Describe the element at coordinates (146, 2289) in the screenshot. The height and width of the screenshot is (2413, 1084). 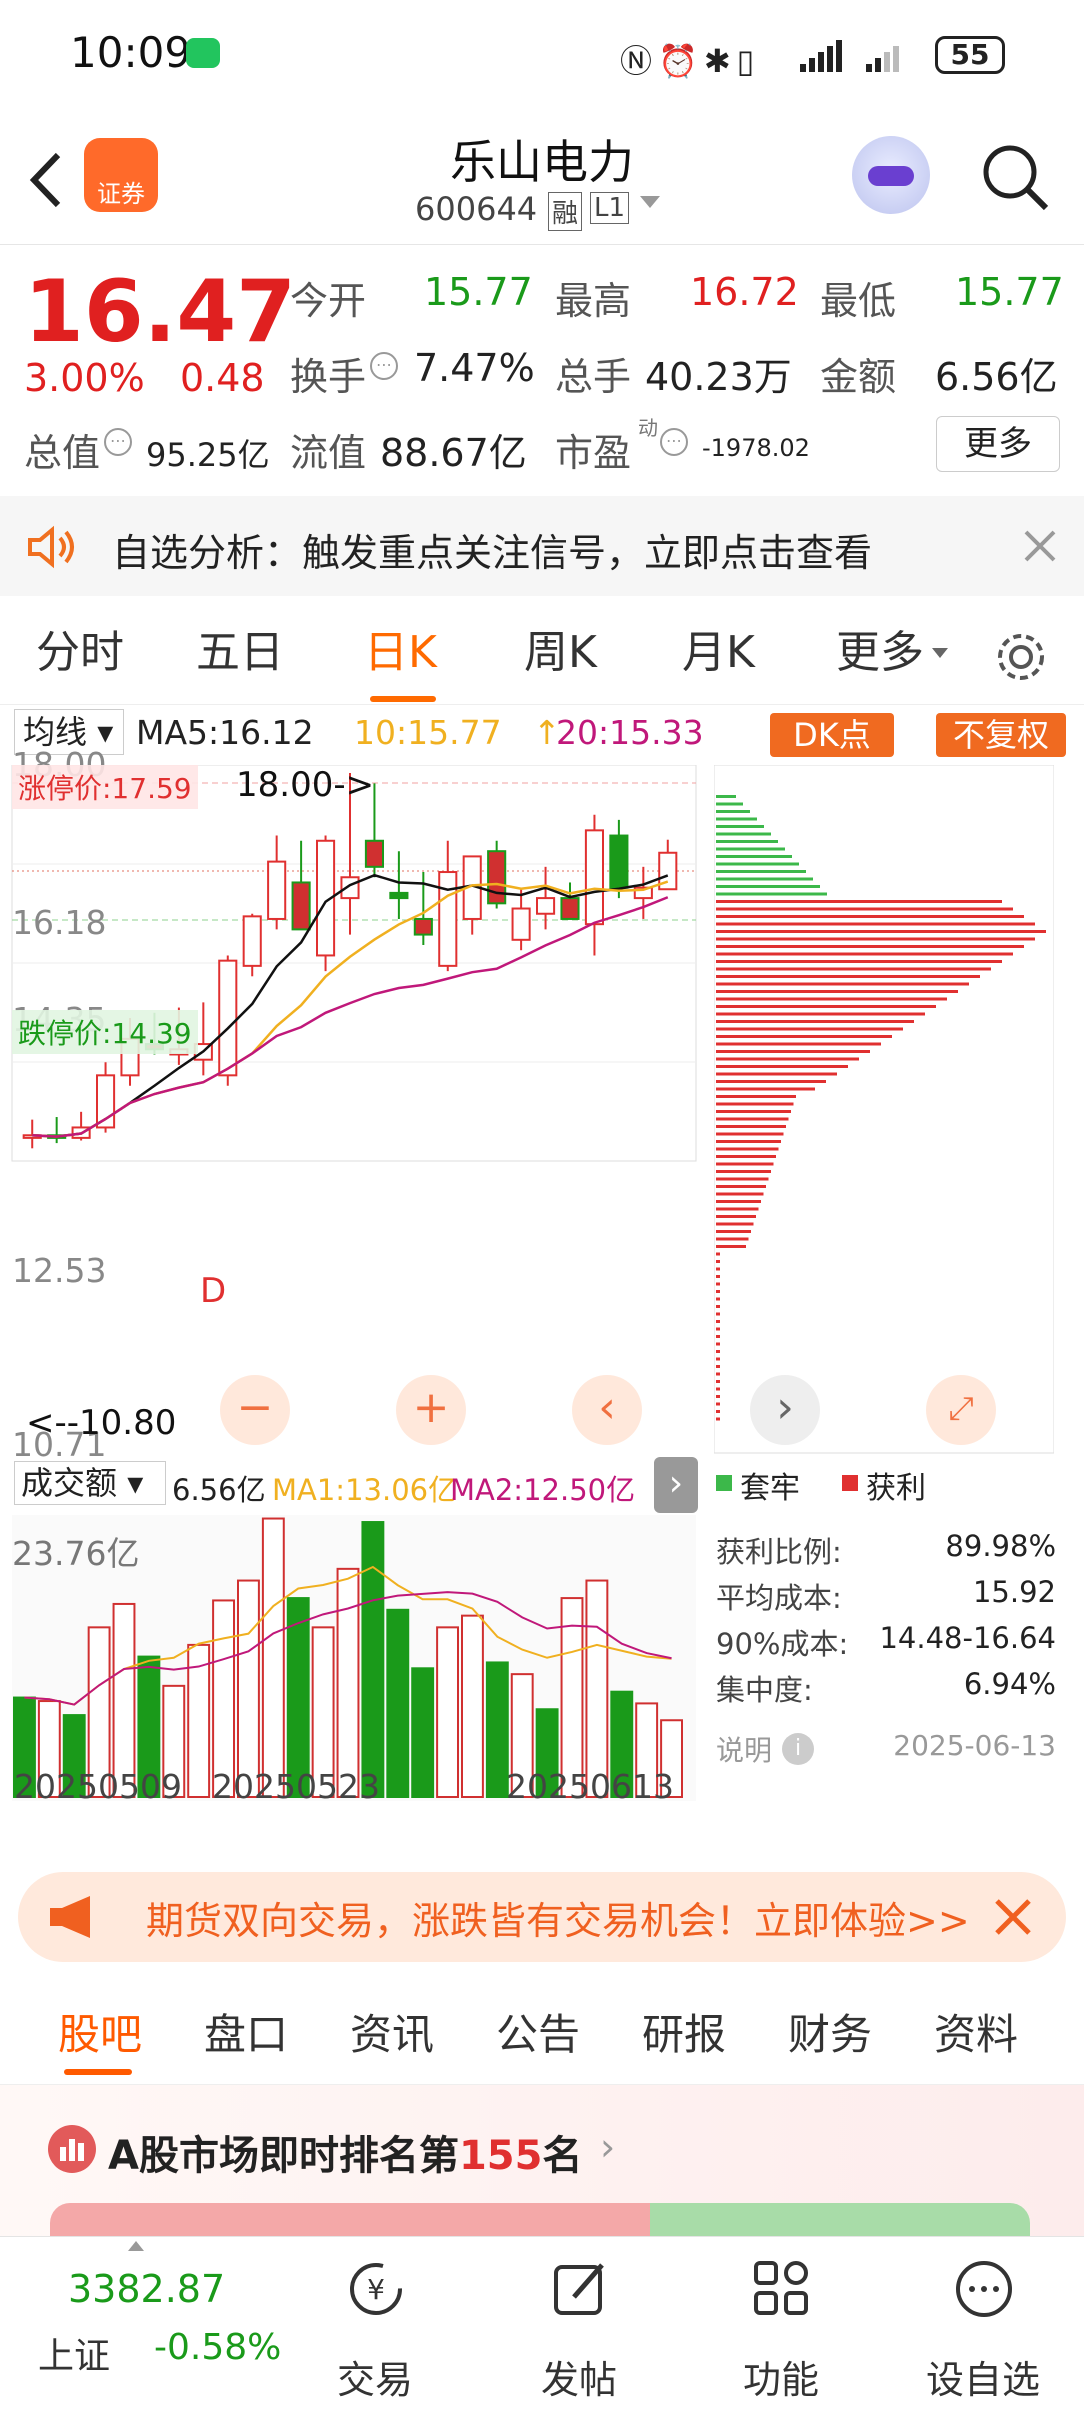
I see `index-value: 3382.87` at that location.